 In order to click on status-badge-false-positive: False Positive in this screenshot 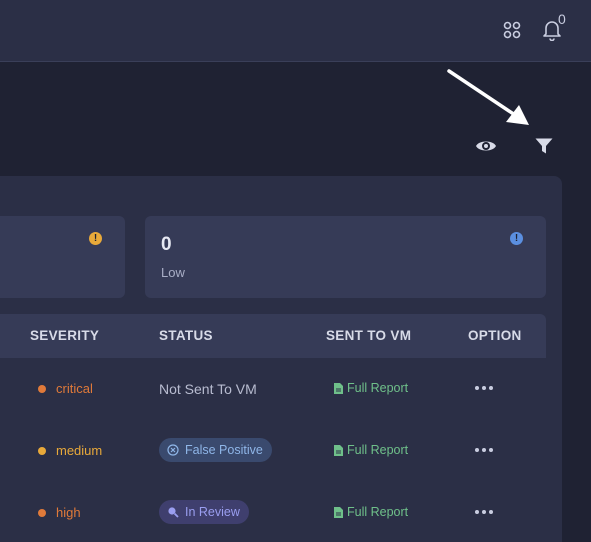, I will do `click(215, 450)`.